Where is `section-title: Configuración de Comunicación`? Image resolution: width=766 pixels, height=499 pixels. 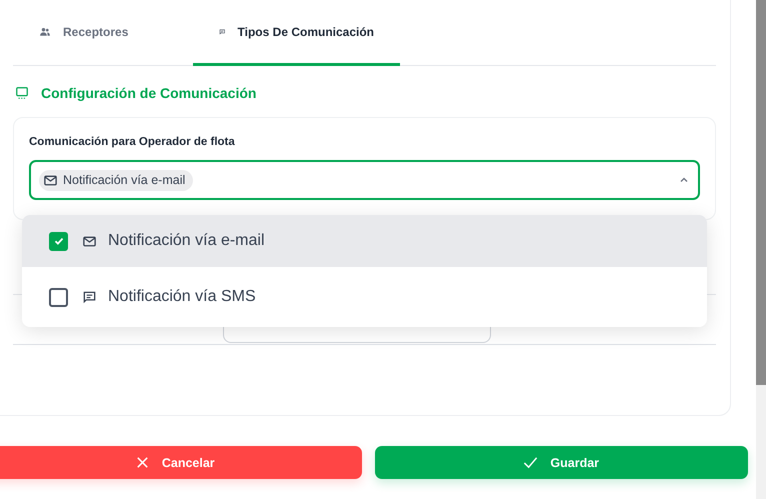 section-title: Configuración de Comunicación is located at coordinates (148, 93).